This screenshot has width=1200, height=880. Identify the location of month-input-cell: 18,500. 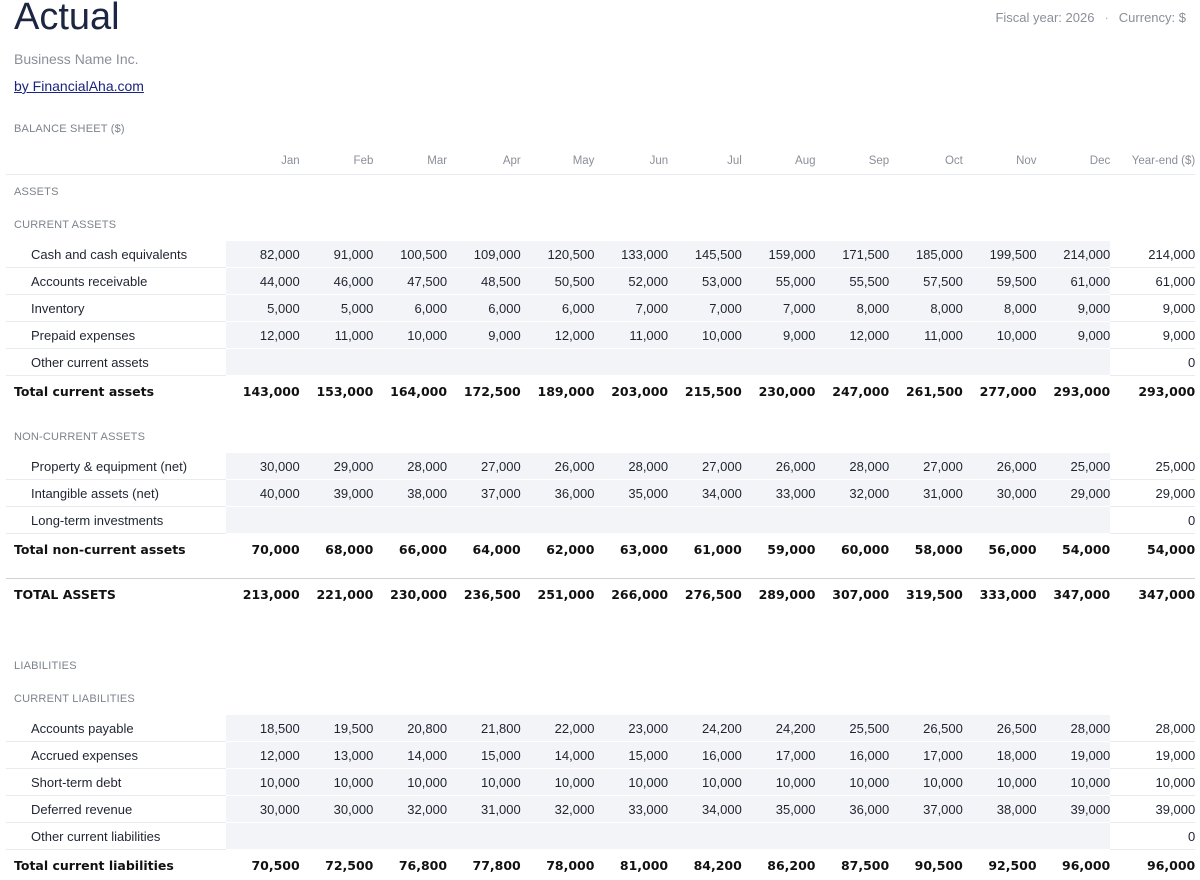
(263, 728).